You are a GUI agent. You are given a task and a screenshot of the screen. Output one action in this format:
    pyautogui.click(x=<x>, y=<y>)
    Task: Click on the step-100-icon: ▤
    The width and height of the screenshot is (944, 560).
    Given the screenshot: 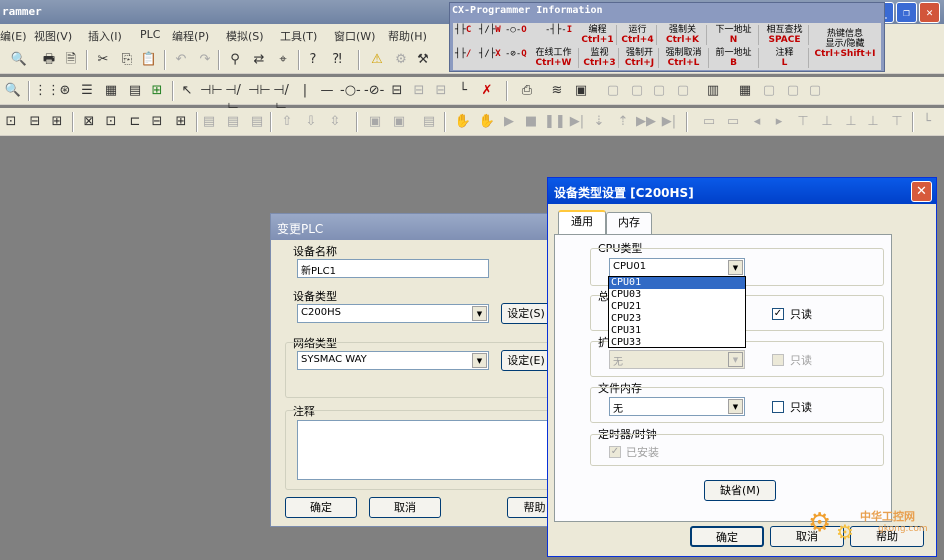 What is the action you would take?
    pyautogui.click(x=233, y=122)
    